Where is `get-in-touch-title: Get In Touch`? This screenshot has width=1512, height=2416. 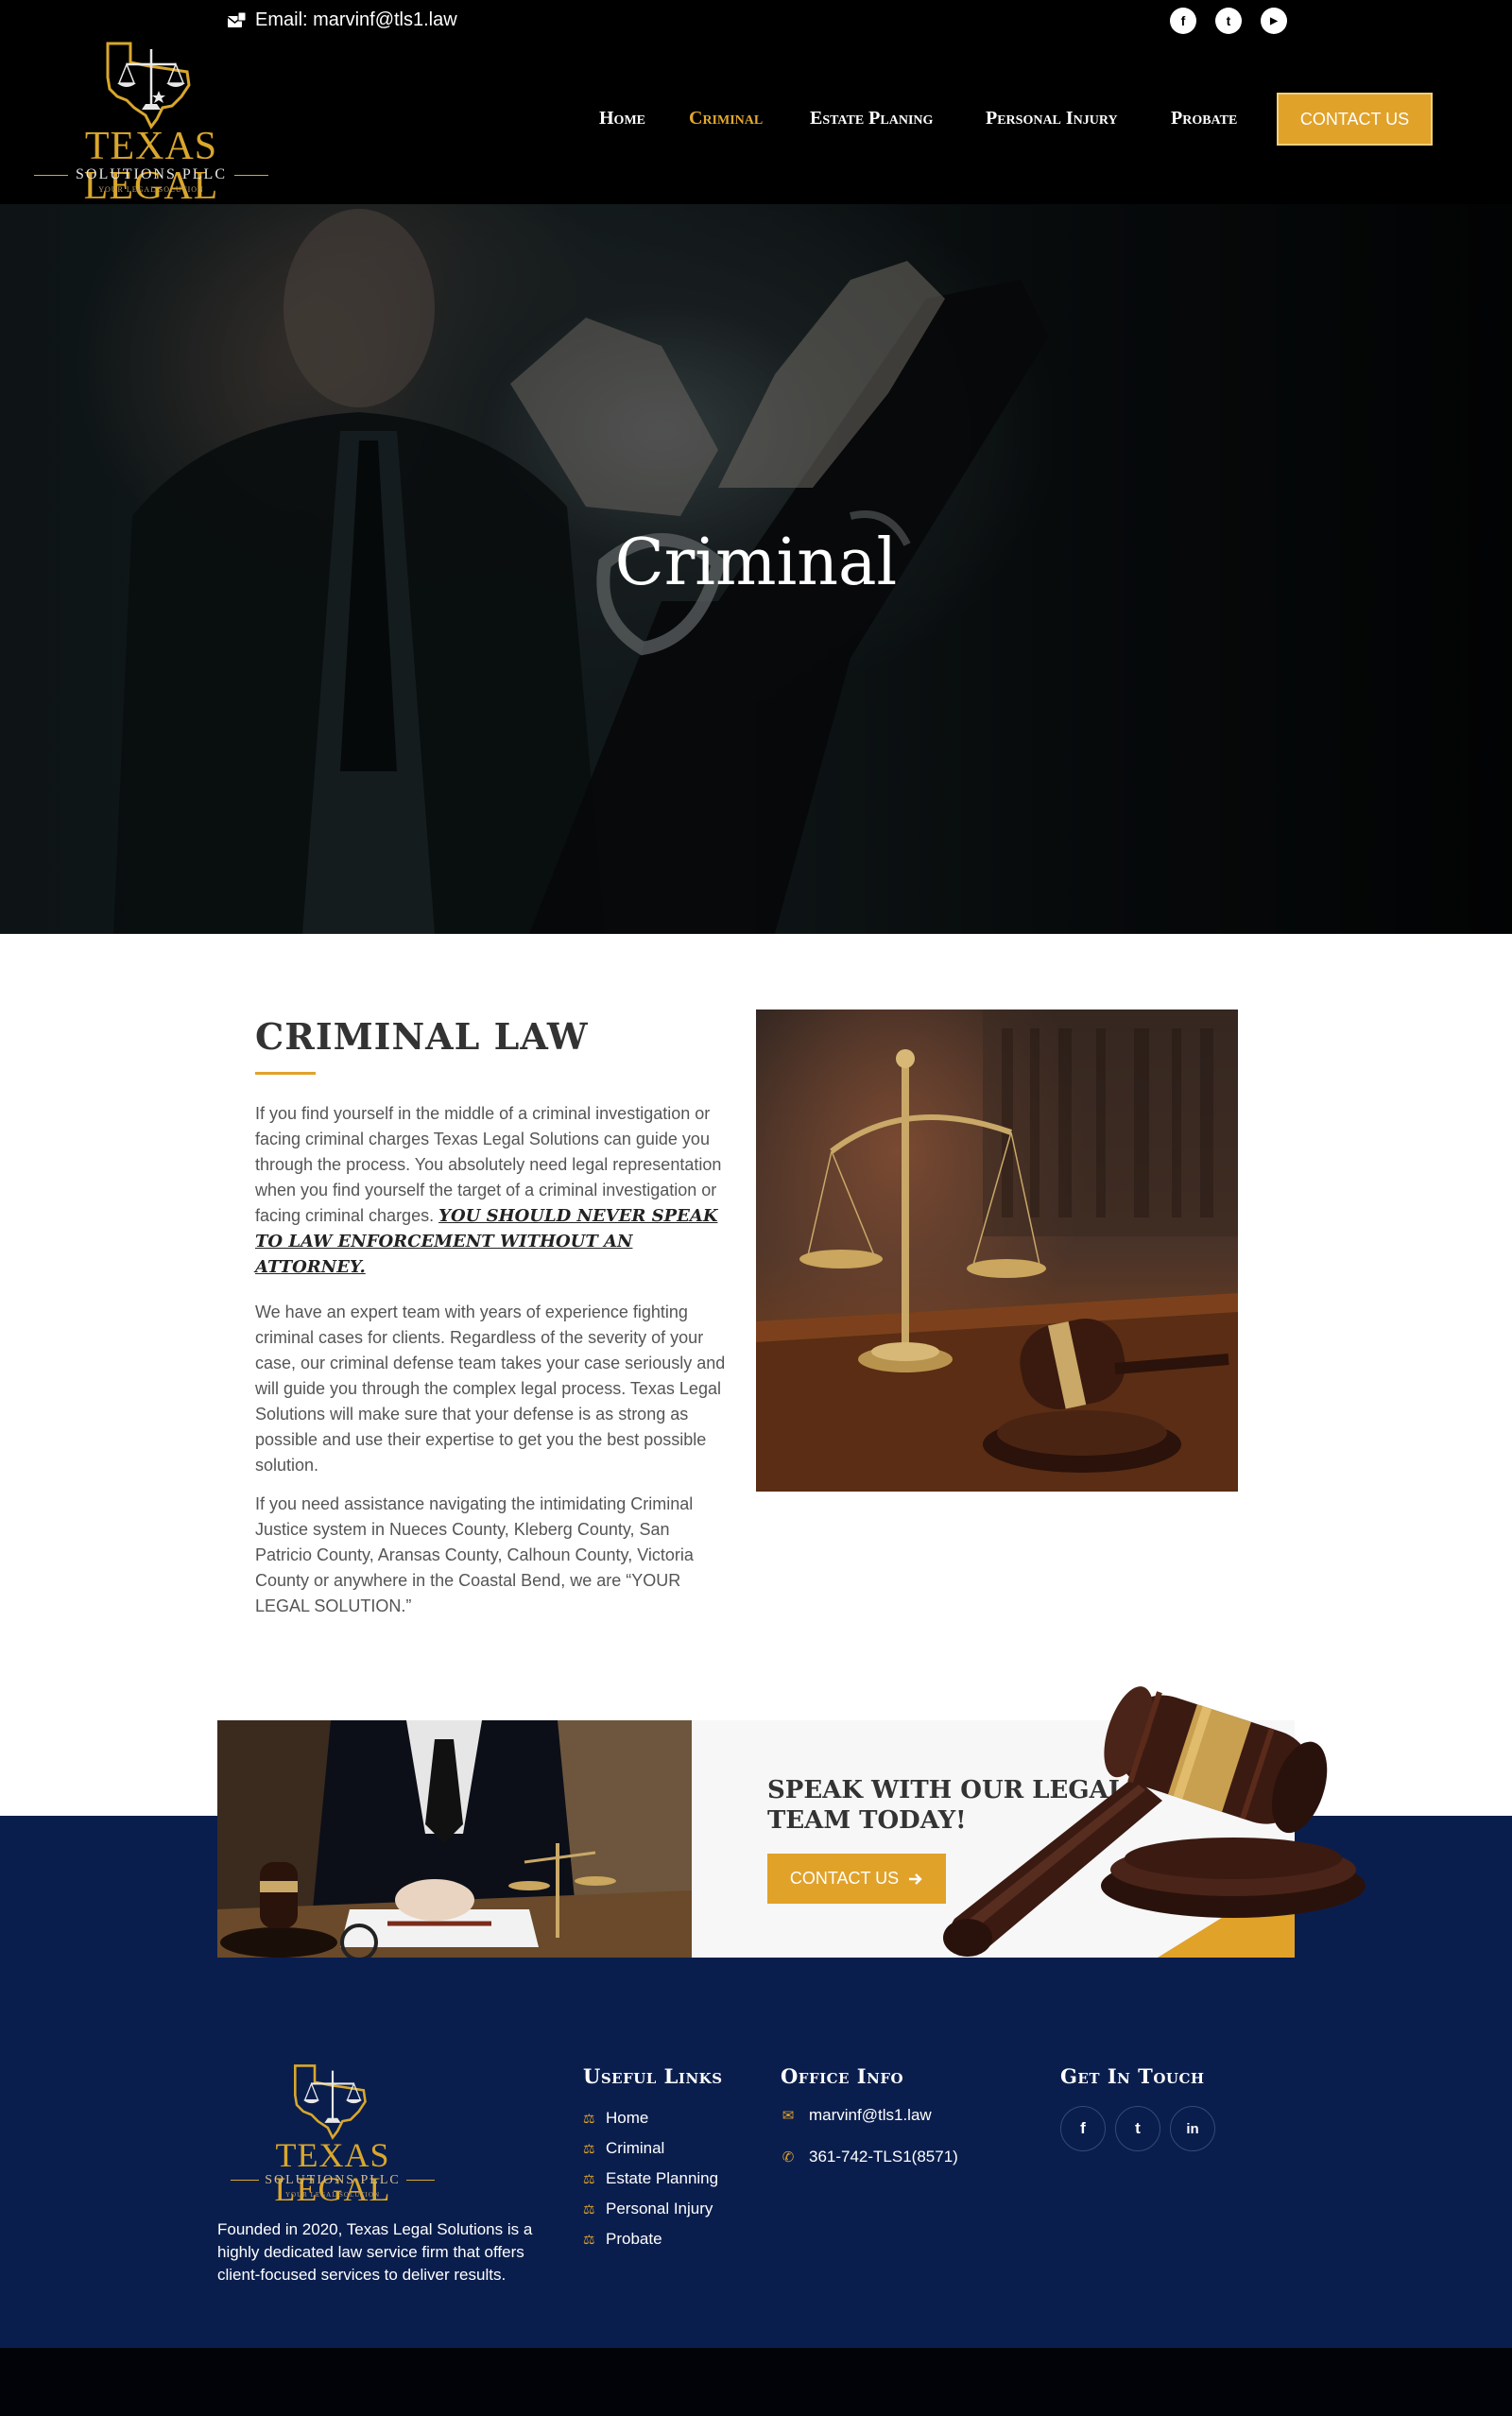
get-in-touch-title: Get In Touch is located at coordinates (1132, 2076).